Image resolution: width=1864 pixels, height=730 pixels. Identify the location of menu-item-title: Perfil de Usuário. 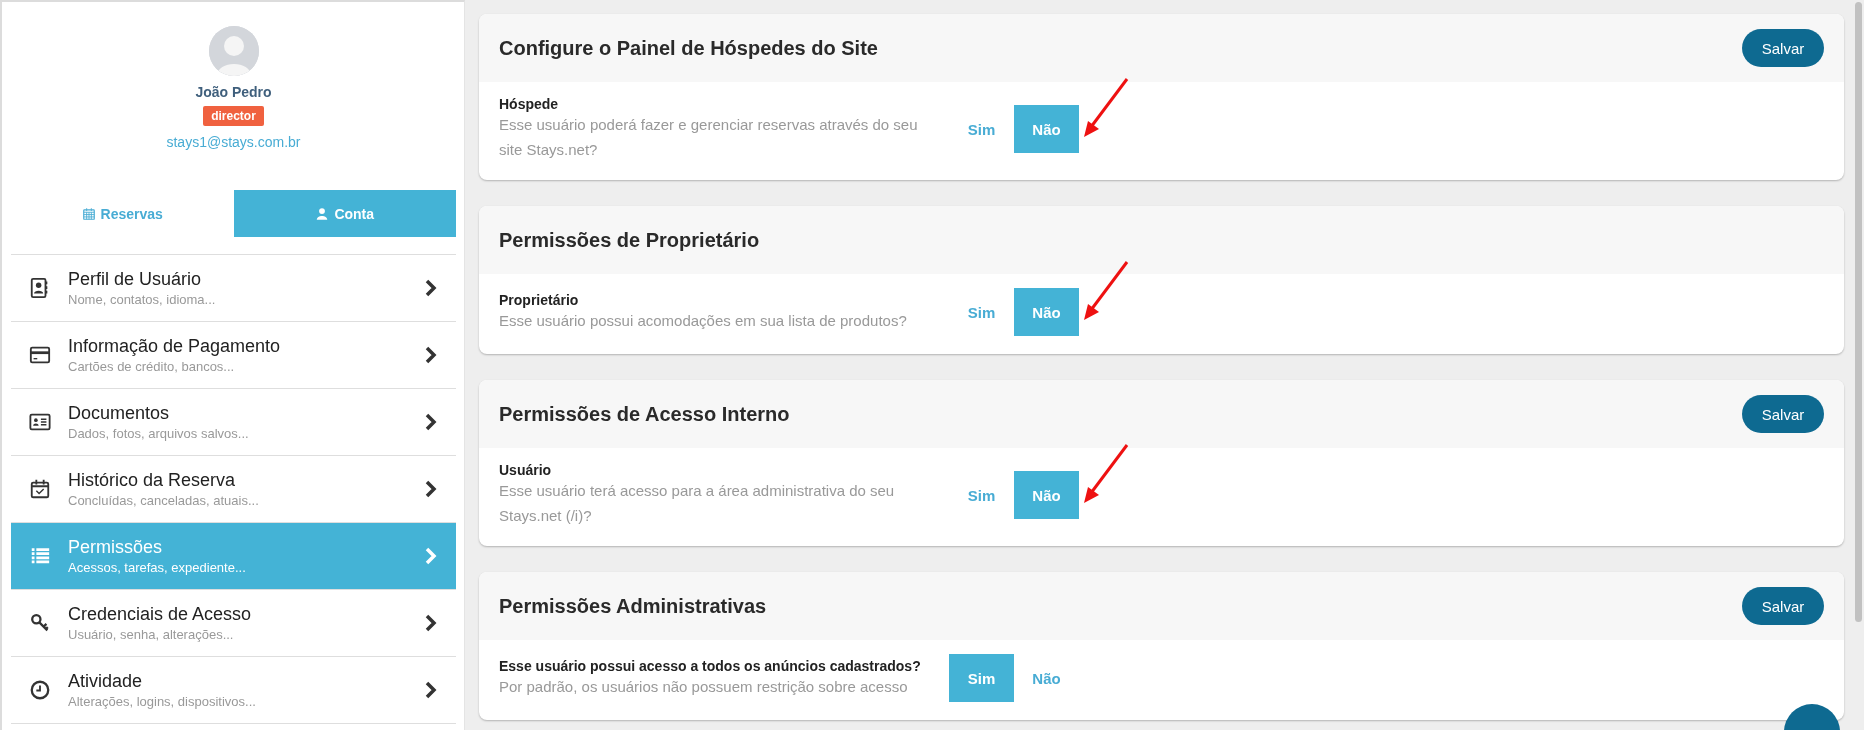
(135, 279).